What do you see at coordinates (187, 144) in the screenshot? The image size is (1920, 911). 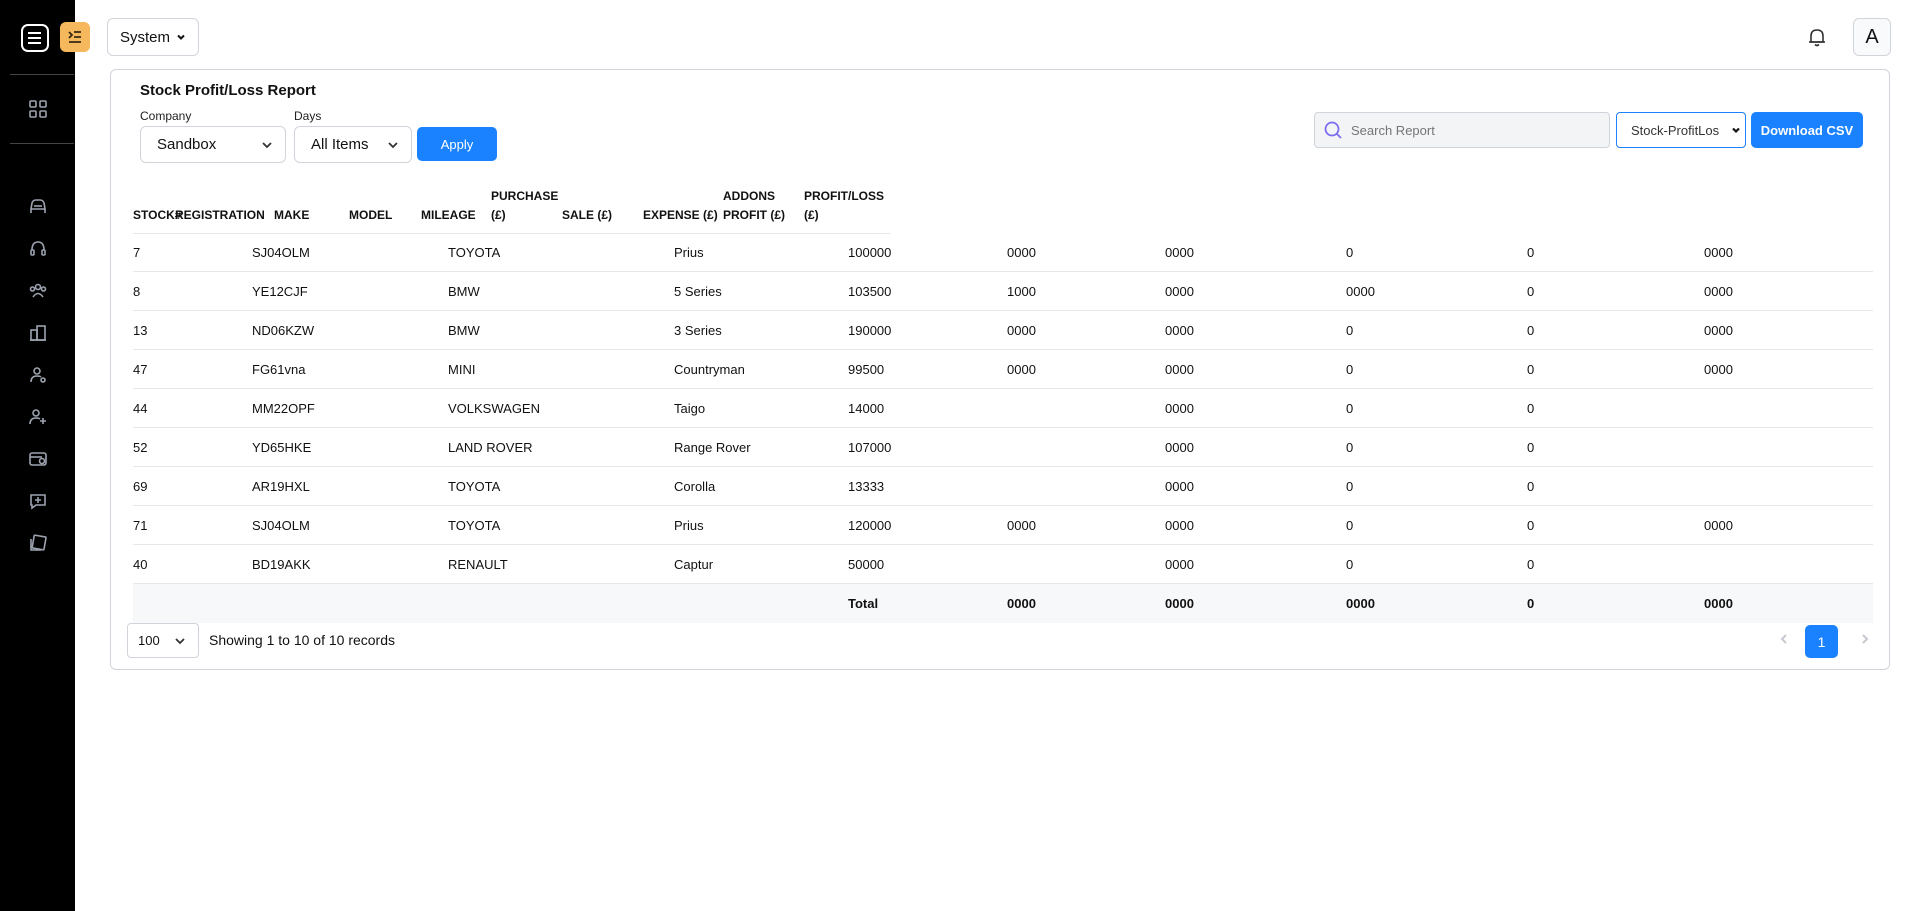 I see `company-value: Sandbox` at bounding box center [187, 144].